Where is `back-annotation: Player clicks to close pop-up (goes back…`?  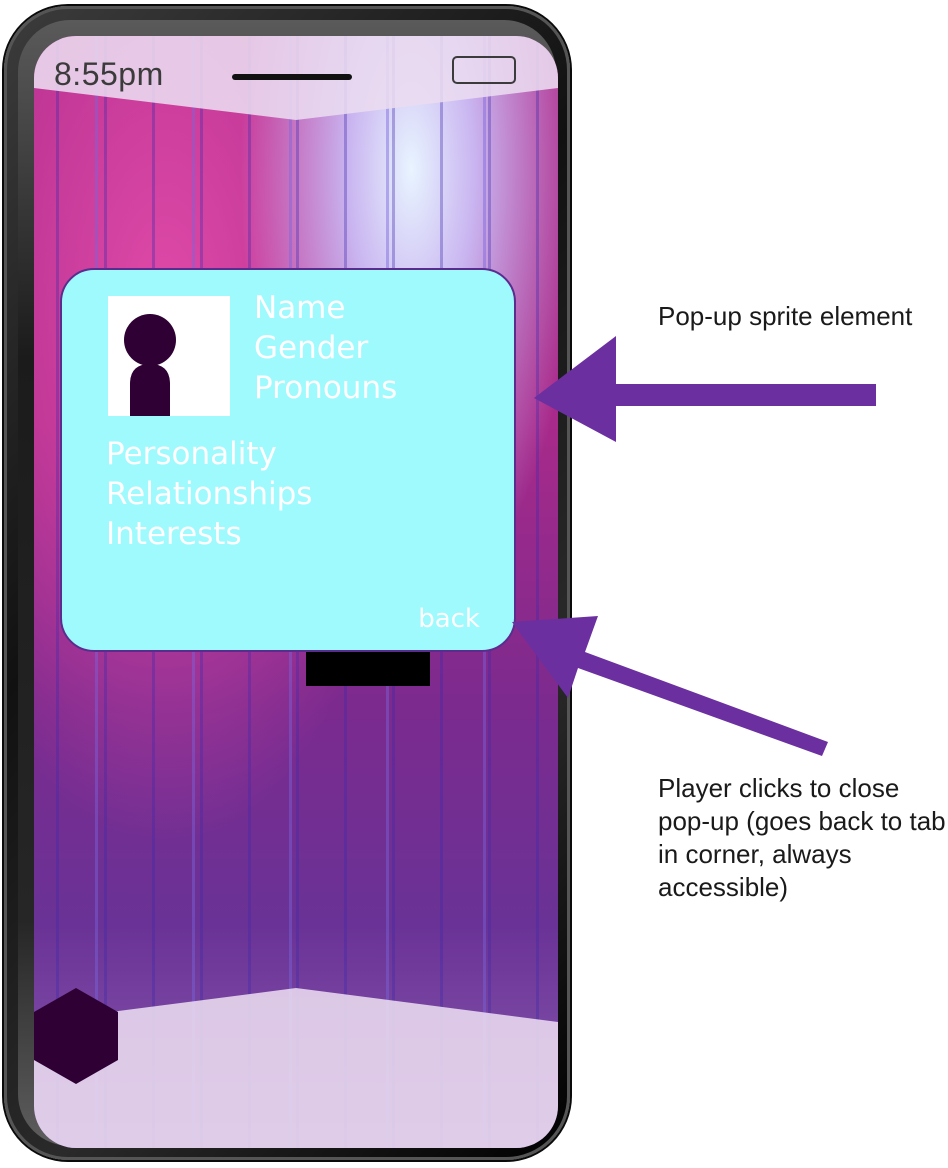 back-annotation: Player clicks to close pop-up (goes back… is located at coordinates (802, 837).